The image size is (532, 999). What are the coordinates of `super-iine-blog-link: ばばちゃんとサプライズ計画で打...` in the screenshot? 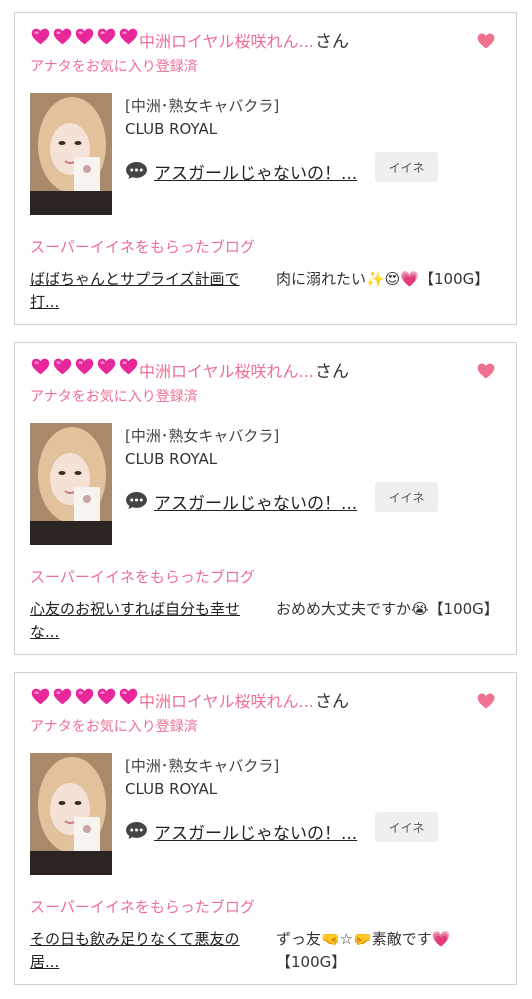 It's located at (148, 291).